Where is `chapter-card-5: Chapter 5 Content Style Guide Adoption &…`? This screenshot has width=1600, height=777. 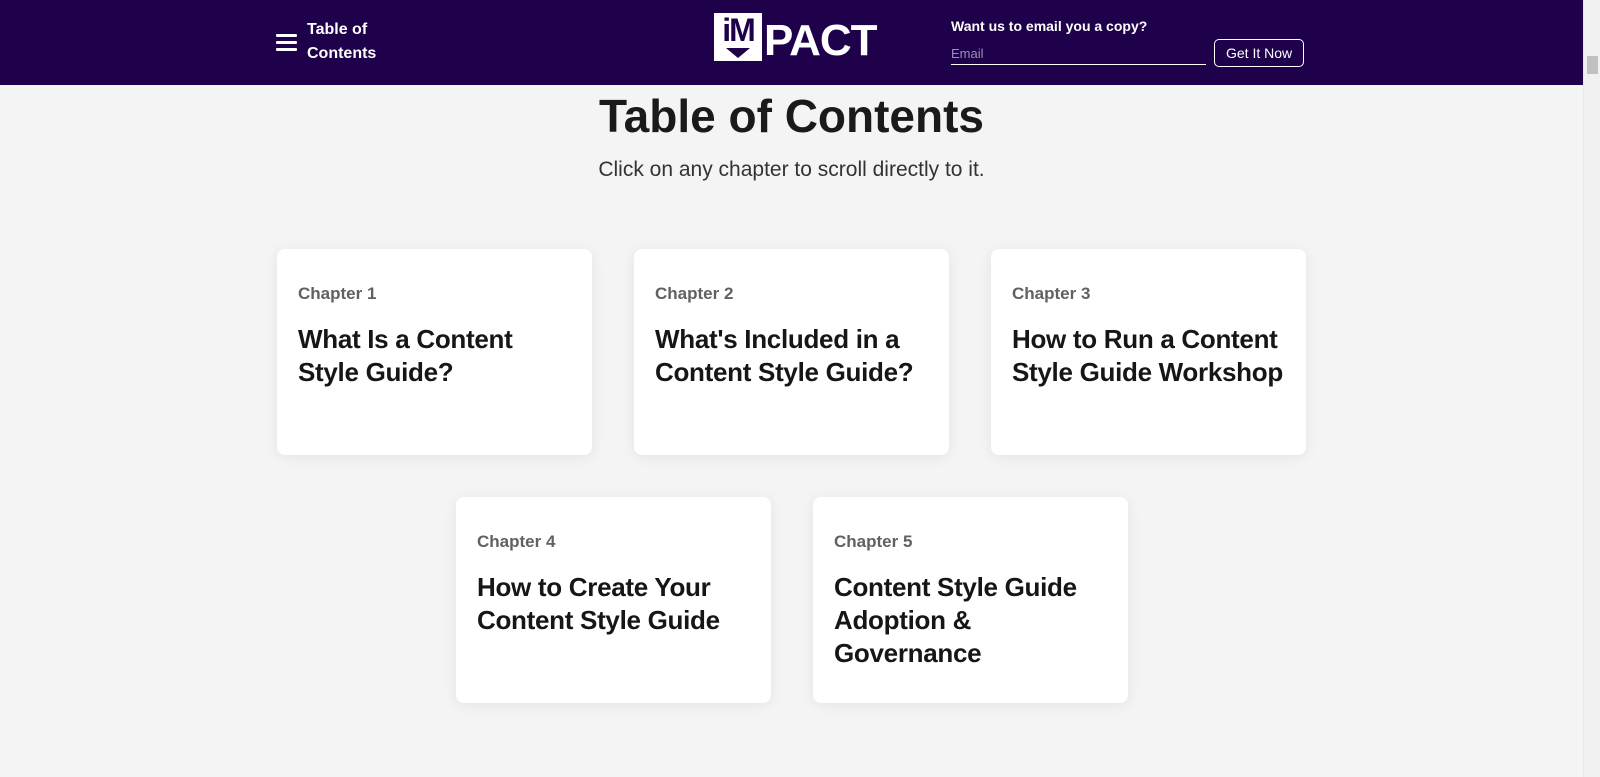 chapter-card-5: Chapter 5 Content Style Guide Adoption &… is located at coordinates (970, 600).